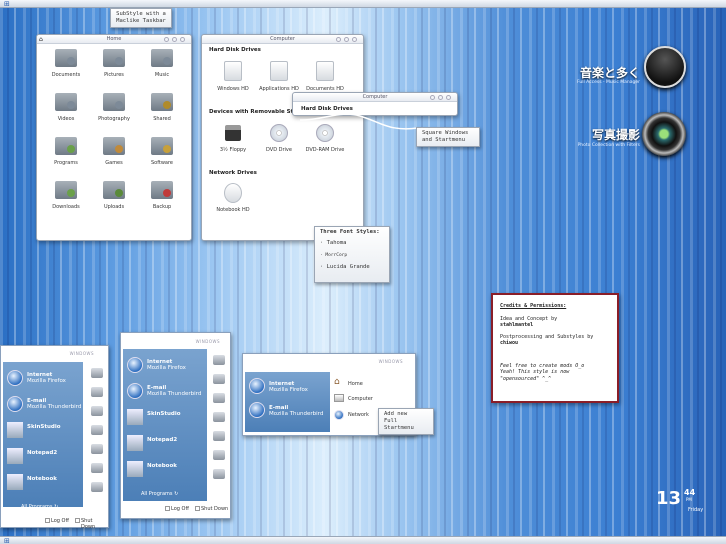  Describe the element at coordinates (533, 306) in the screenshot. I see `credits-title: Credits & Permissions:` at that location.